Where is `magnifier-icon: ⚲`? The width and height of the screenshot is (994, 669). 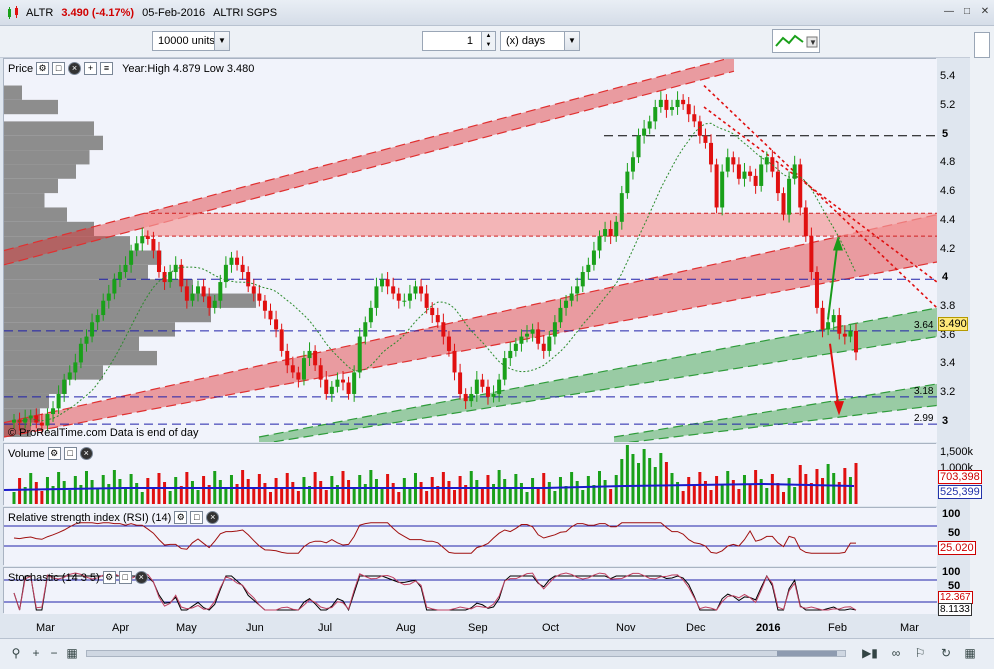
magnifier-icon: ⚲ is located at coordinates (16, 653).